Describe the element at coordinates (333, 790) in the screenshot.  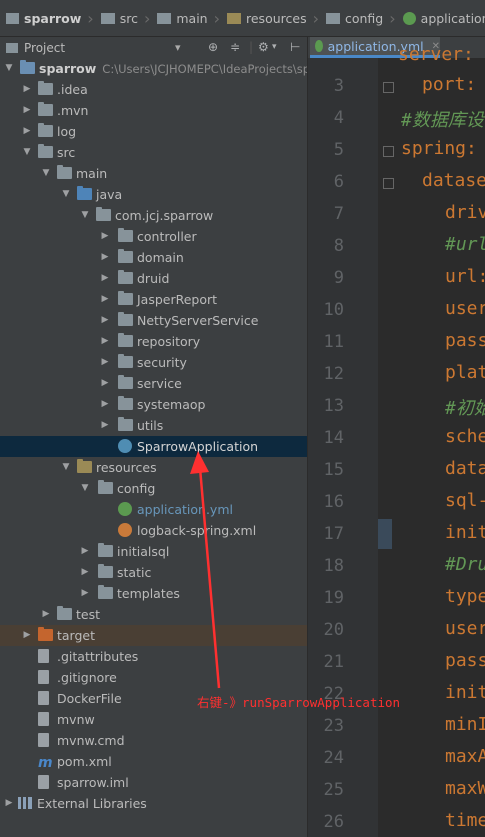
I see `line-number: 25` at that location.